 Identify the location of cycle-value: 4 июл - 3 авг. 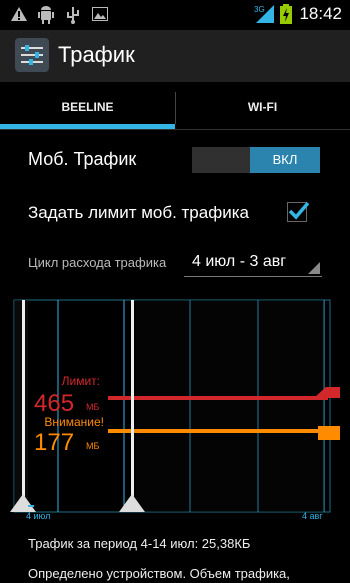
(239, 261).